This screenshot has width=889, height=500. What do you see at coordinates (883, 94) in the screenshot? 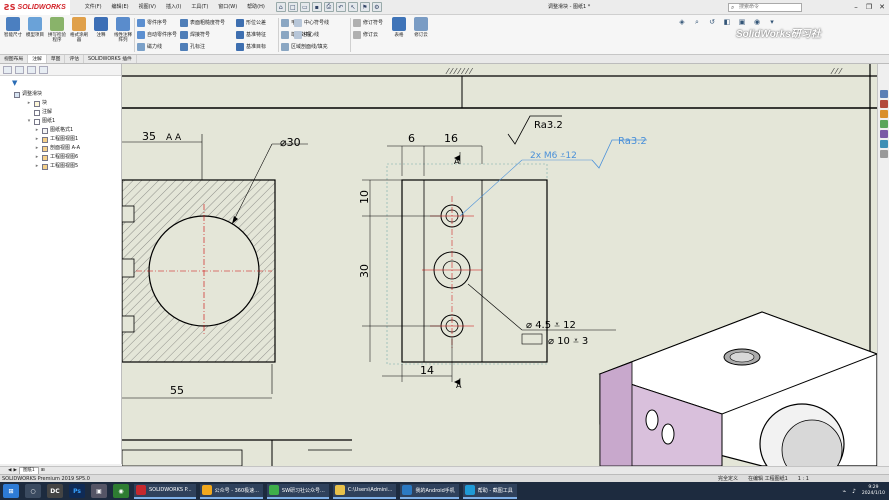
I see `resources-icon` at bounding box center [883, 94].